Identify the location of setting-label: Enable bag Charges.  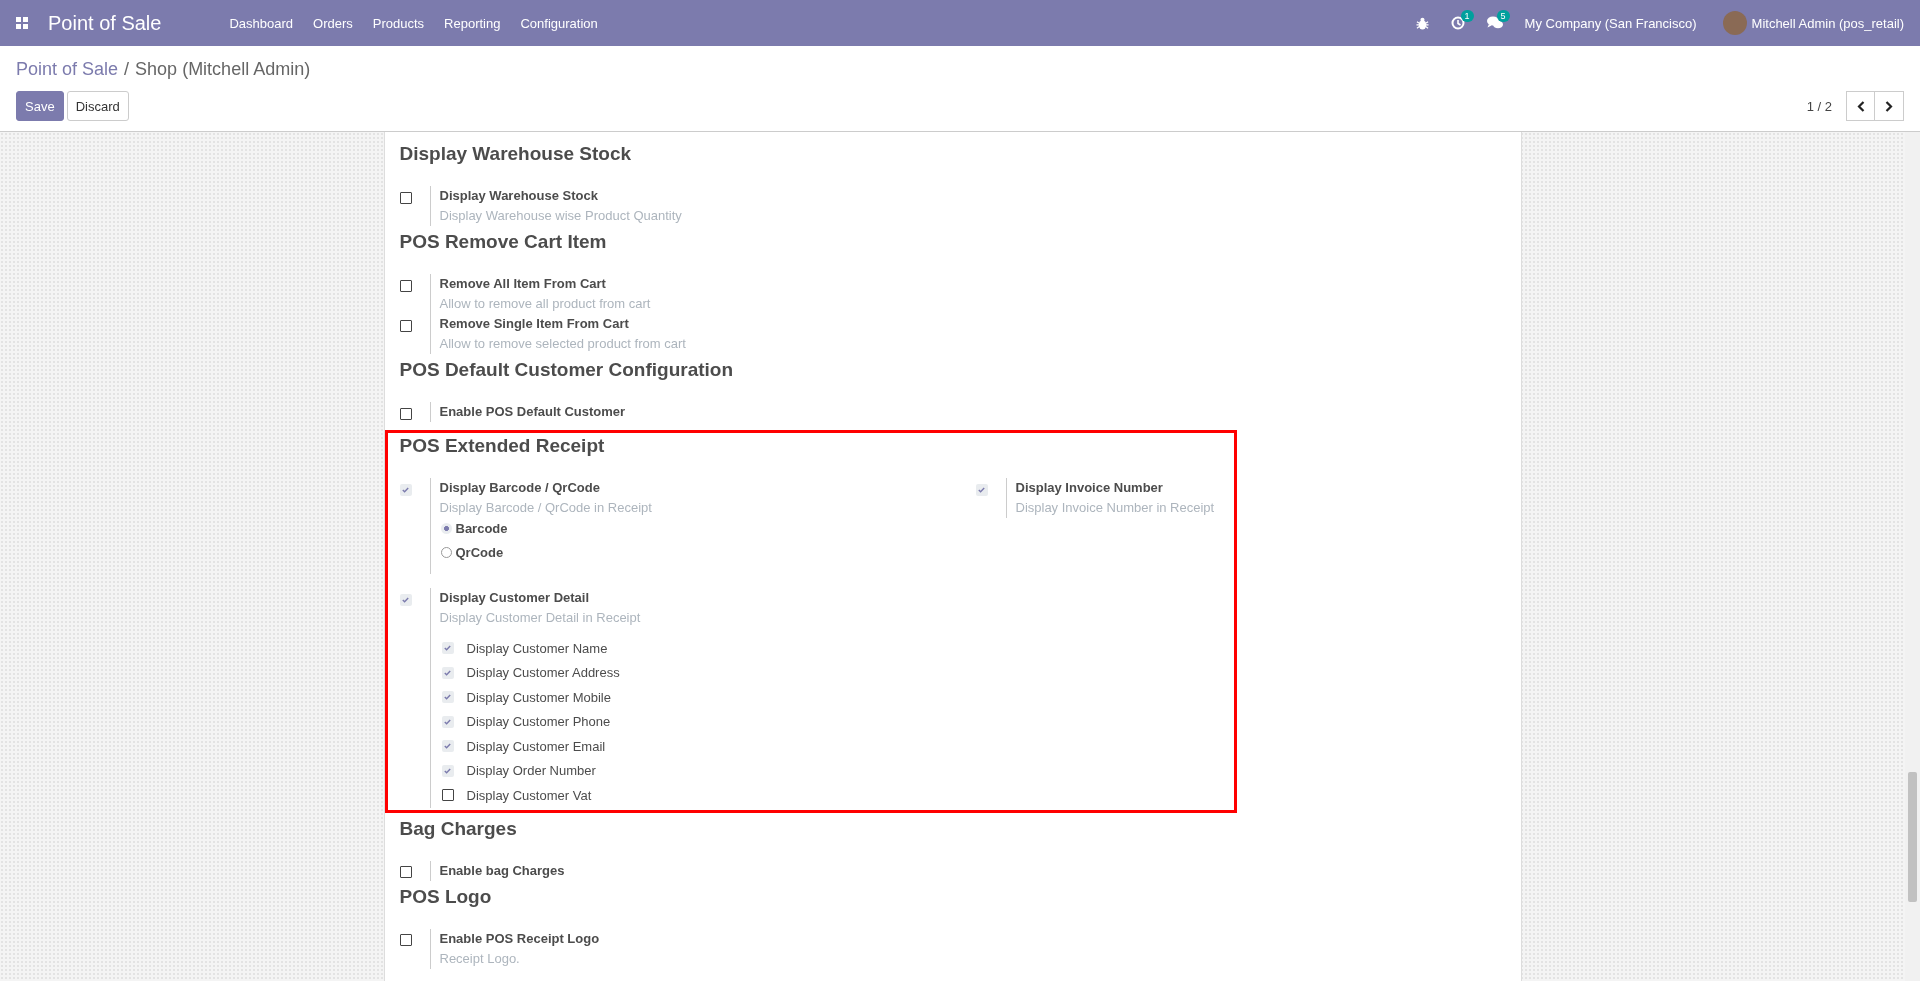
(502, 870).